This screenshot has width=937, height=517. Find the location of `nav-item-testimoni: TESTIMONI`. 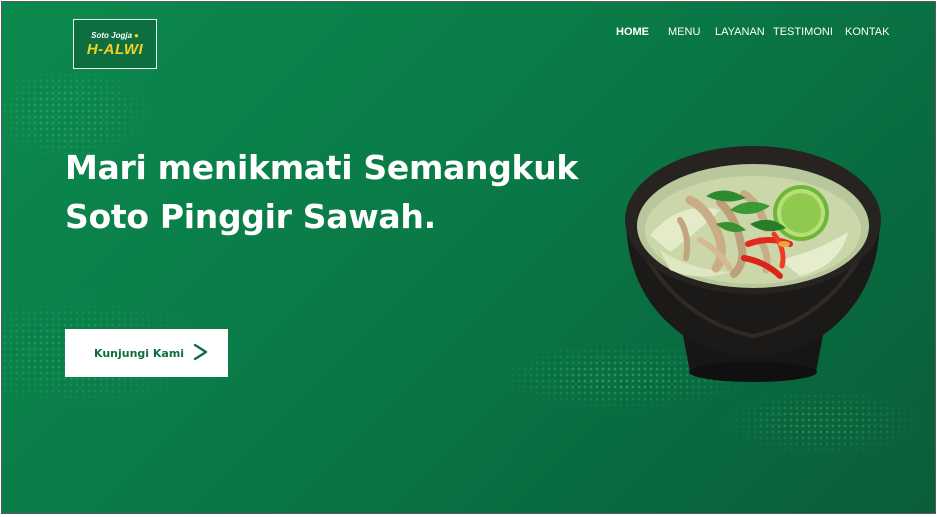

nav-item-testimoni: TESTIMONI is located at coordinates (803, 32).